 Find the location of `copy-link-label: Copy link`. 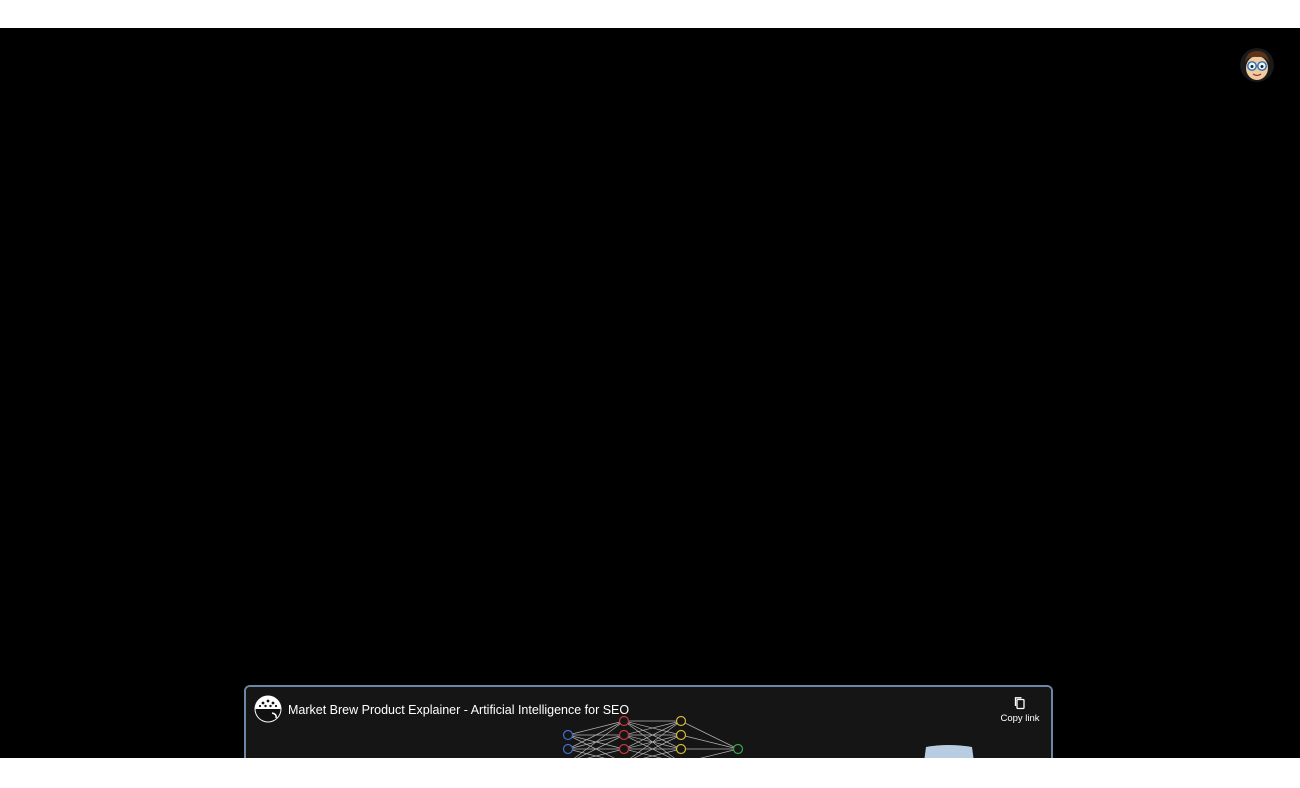

copy-link-label: Copy link is located at coordinates (1020, 718).